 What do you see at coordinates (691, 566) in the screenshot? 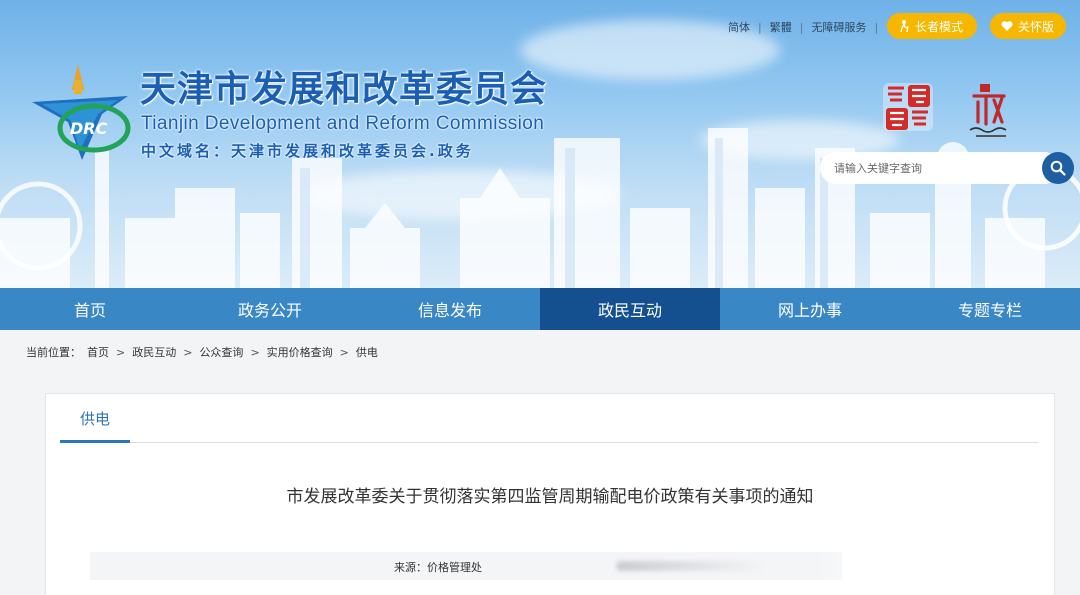
I see `blurred-meta-text` at bounding box center [691, 566].